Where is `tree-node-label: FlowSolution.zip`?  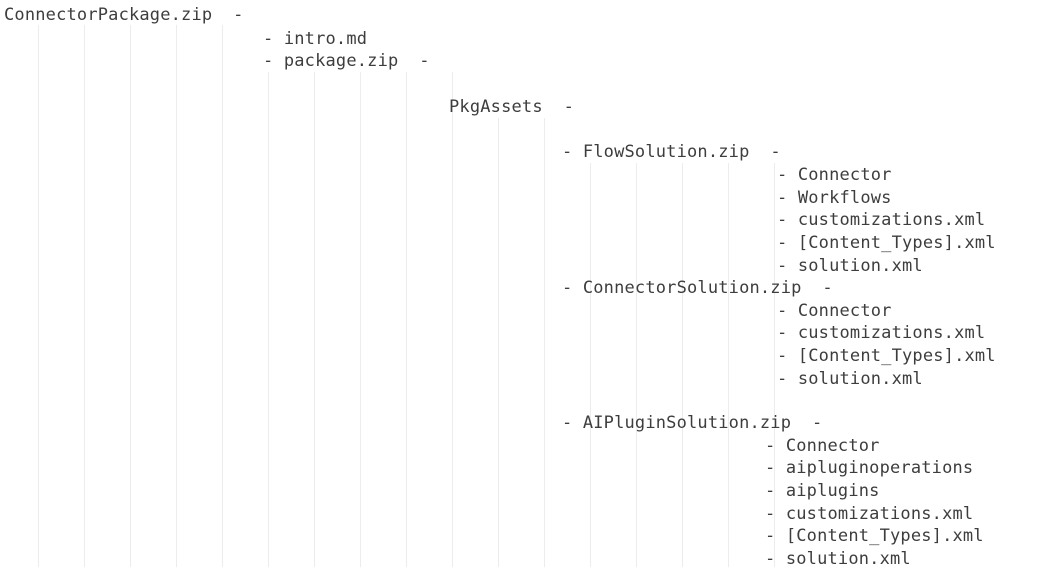 tree-node-label: FlowSolution.zip is located at coordinates (666, 152).